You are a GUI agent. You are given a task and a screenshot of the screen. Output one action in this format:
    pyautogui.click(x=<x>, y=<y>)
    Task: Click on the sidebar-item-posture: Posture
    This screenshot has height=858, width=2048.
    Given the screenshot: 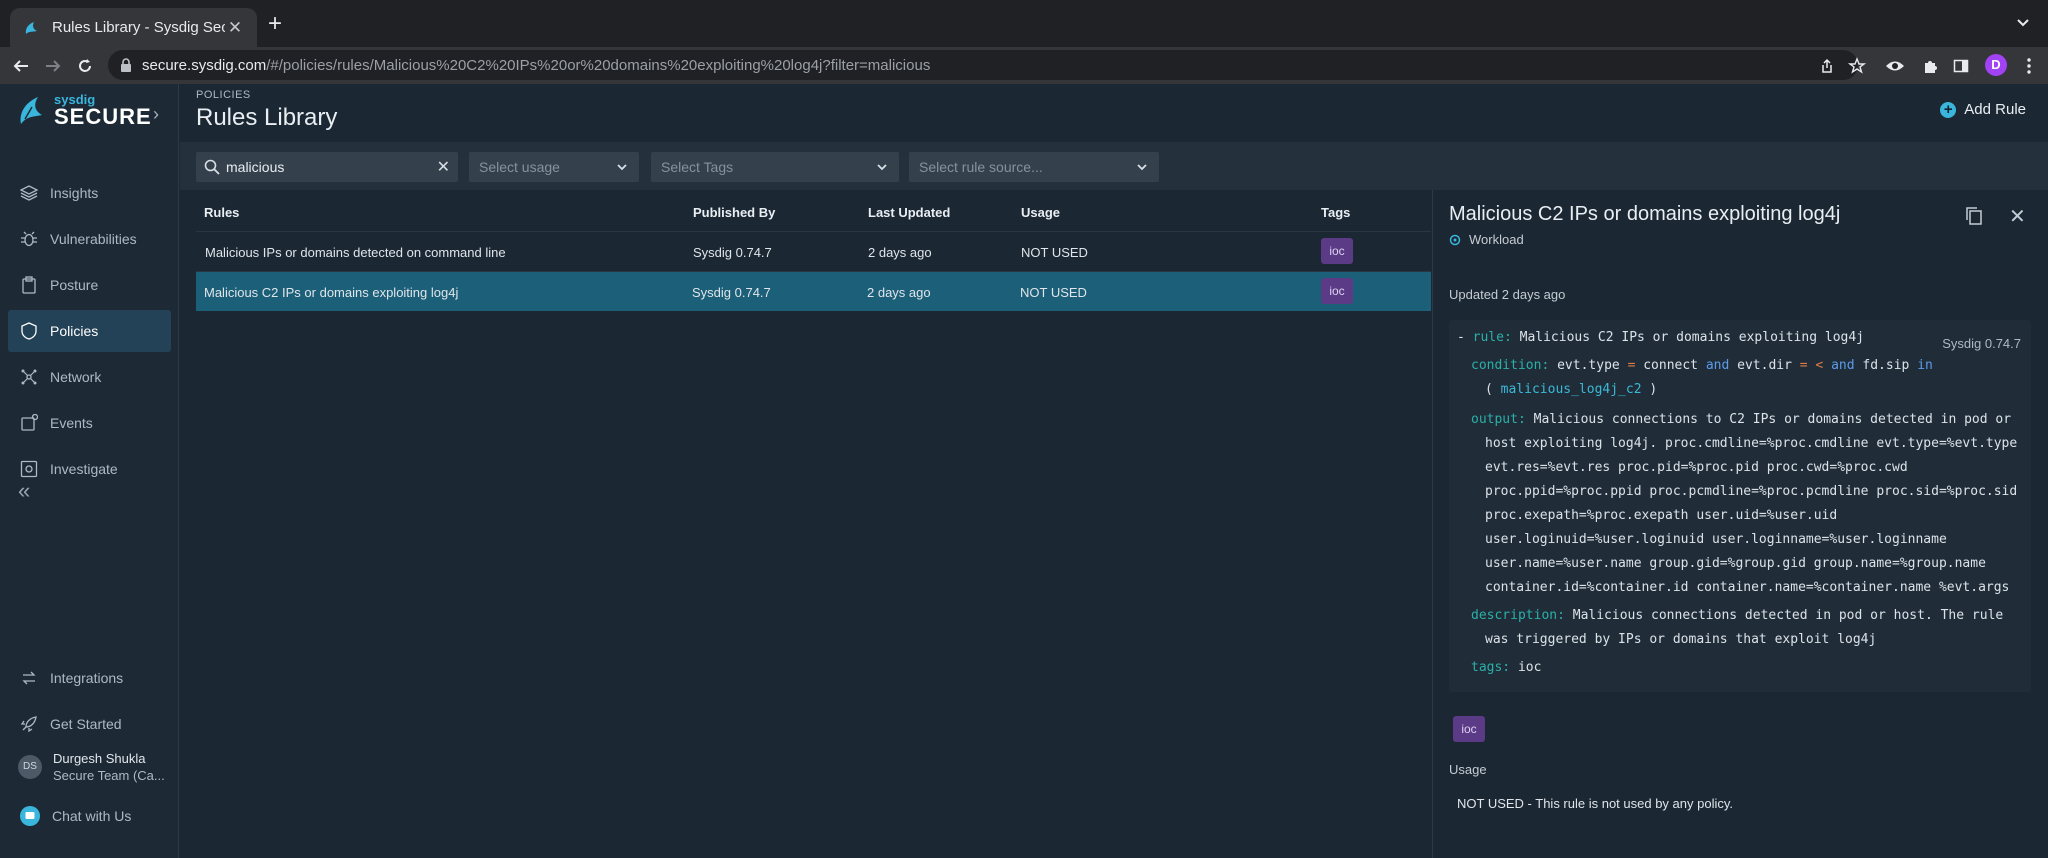 What is the action you would take?
    pyautogui.click(x=89, y=285)
    